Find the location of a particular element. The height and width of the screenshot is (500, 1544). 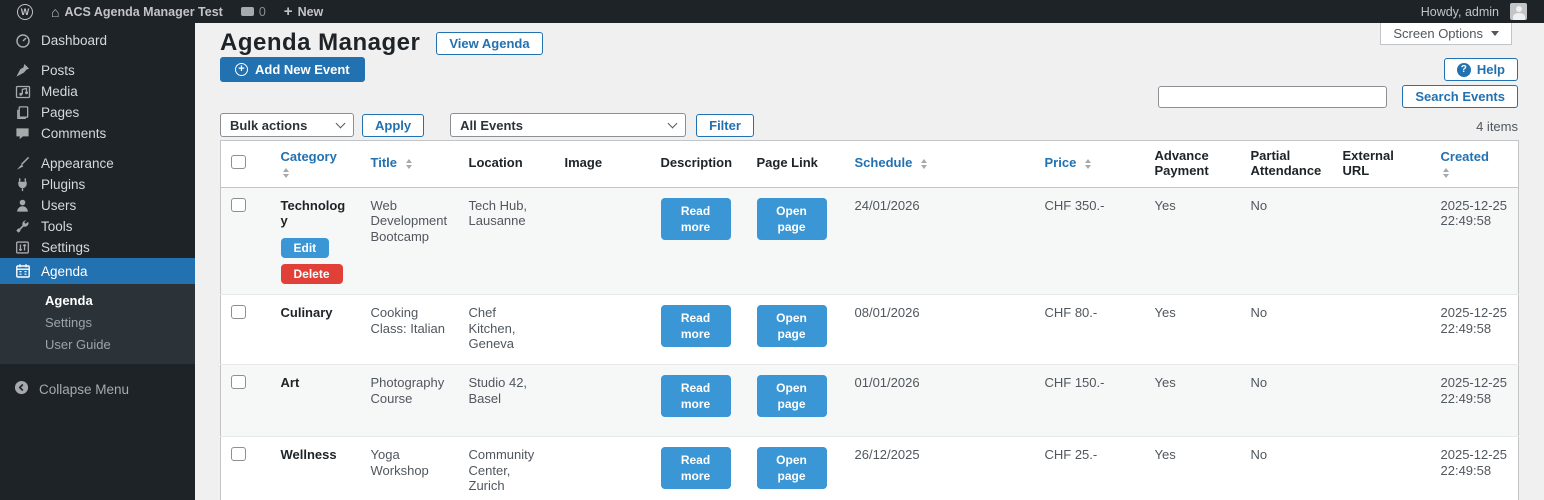

apply-button: Apply is located at coordinates (393, 125).